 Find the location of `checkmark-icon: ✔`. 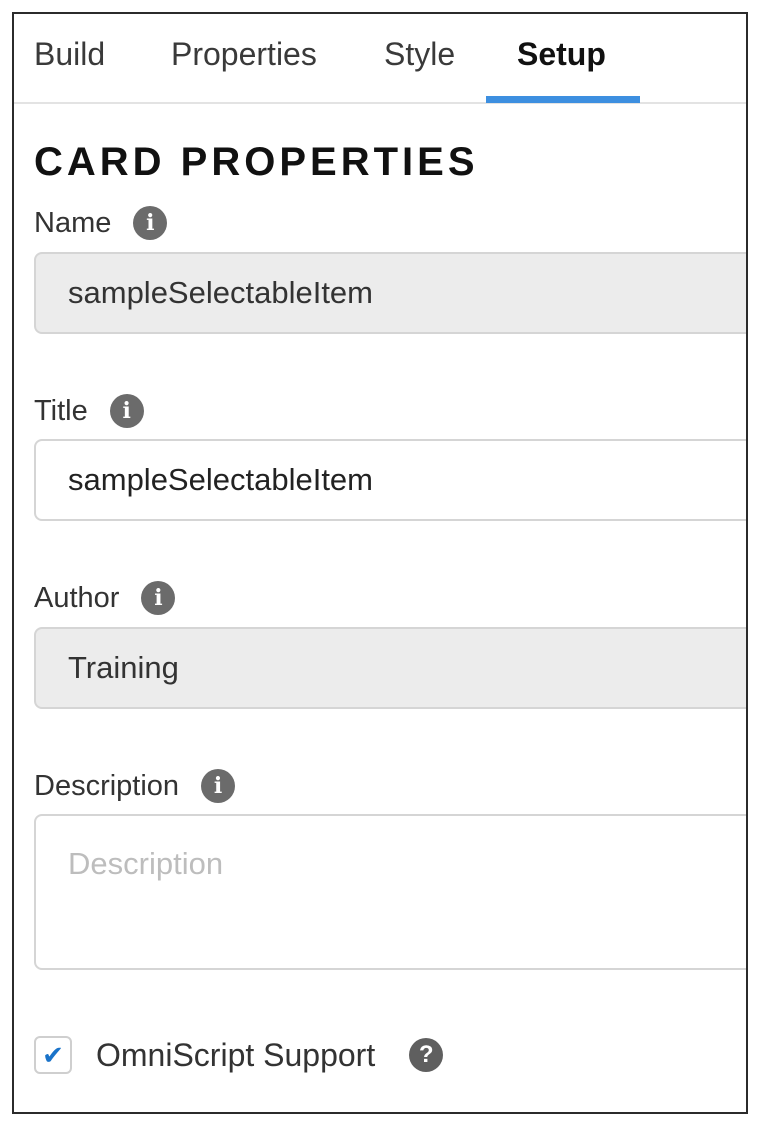

checkmark-icon: ✔ is located at coordinates (53, 1054).